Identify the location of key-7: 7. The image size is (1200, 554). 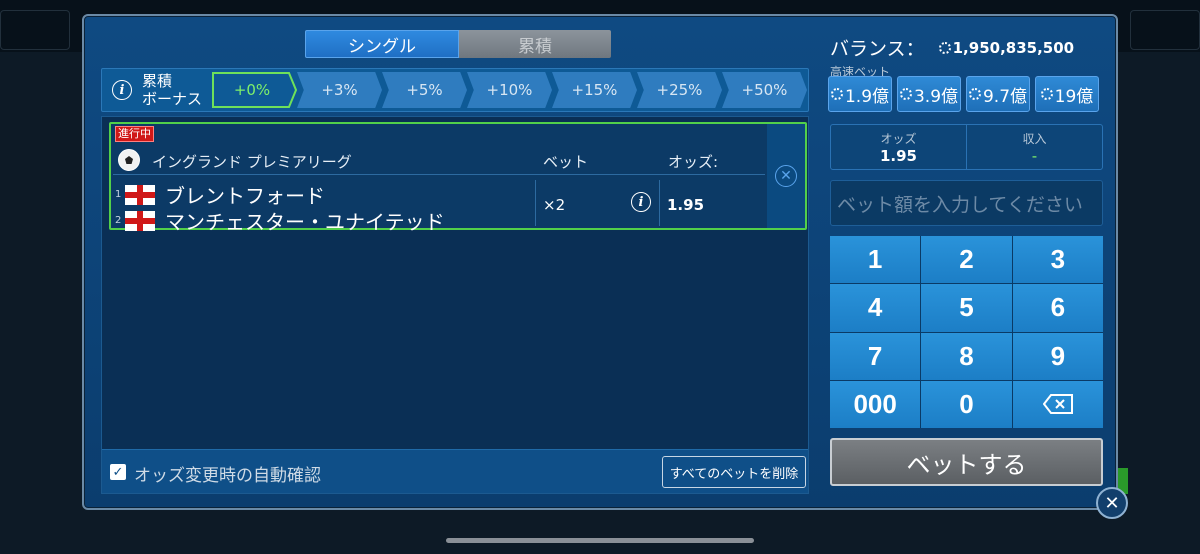
(875, 356).